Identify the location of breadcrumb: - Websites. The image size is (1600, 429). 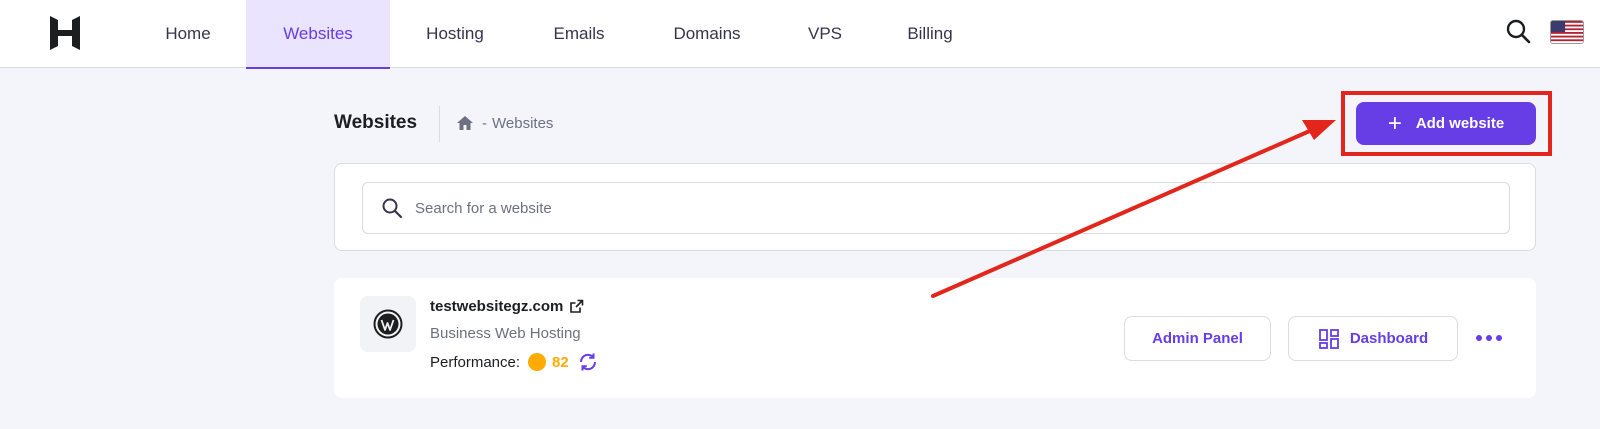
(504, 123).